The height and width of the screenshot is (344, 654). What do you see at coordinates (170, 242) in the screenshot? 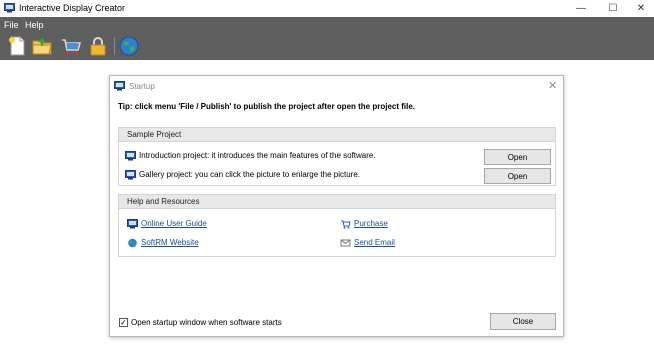
I see `website-label: SoftRM Website` at bounding box center [170, 242].